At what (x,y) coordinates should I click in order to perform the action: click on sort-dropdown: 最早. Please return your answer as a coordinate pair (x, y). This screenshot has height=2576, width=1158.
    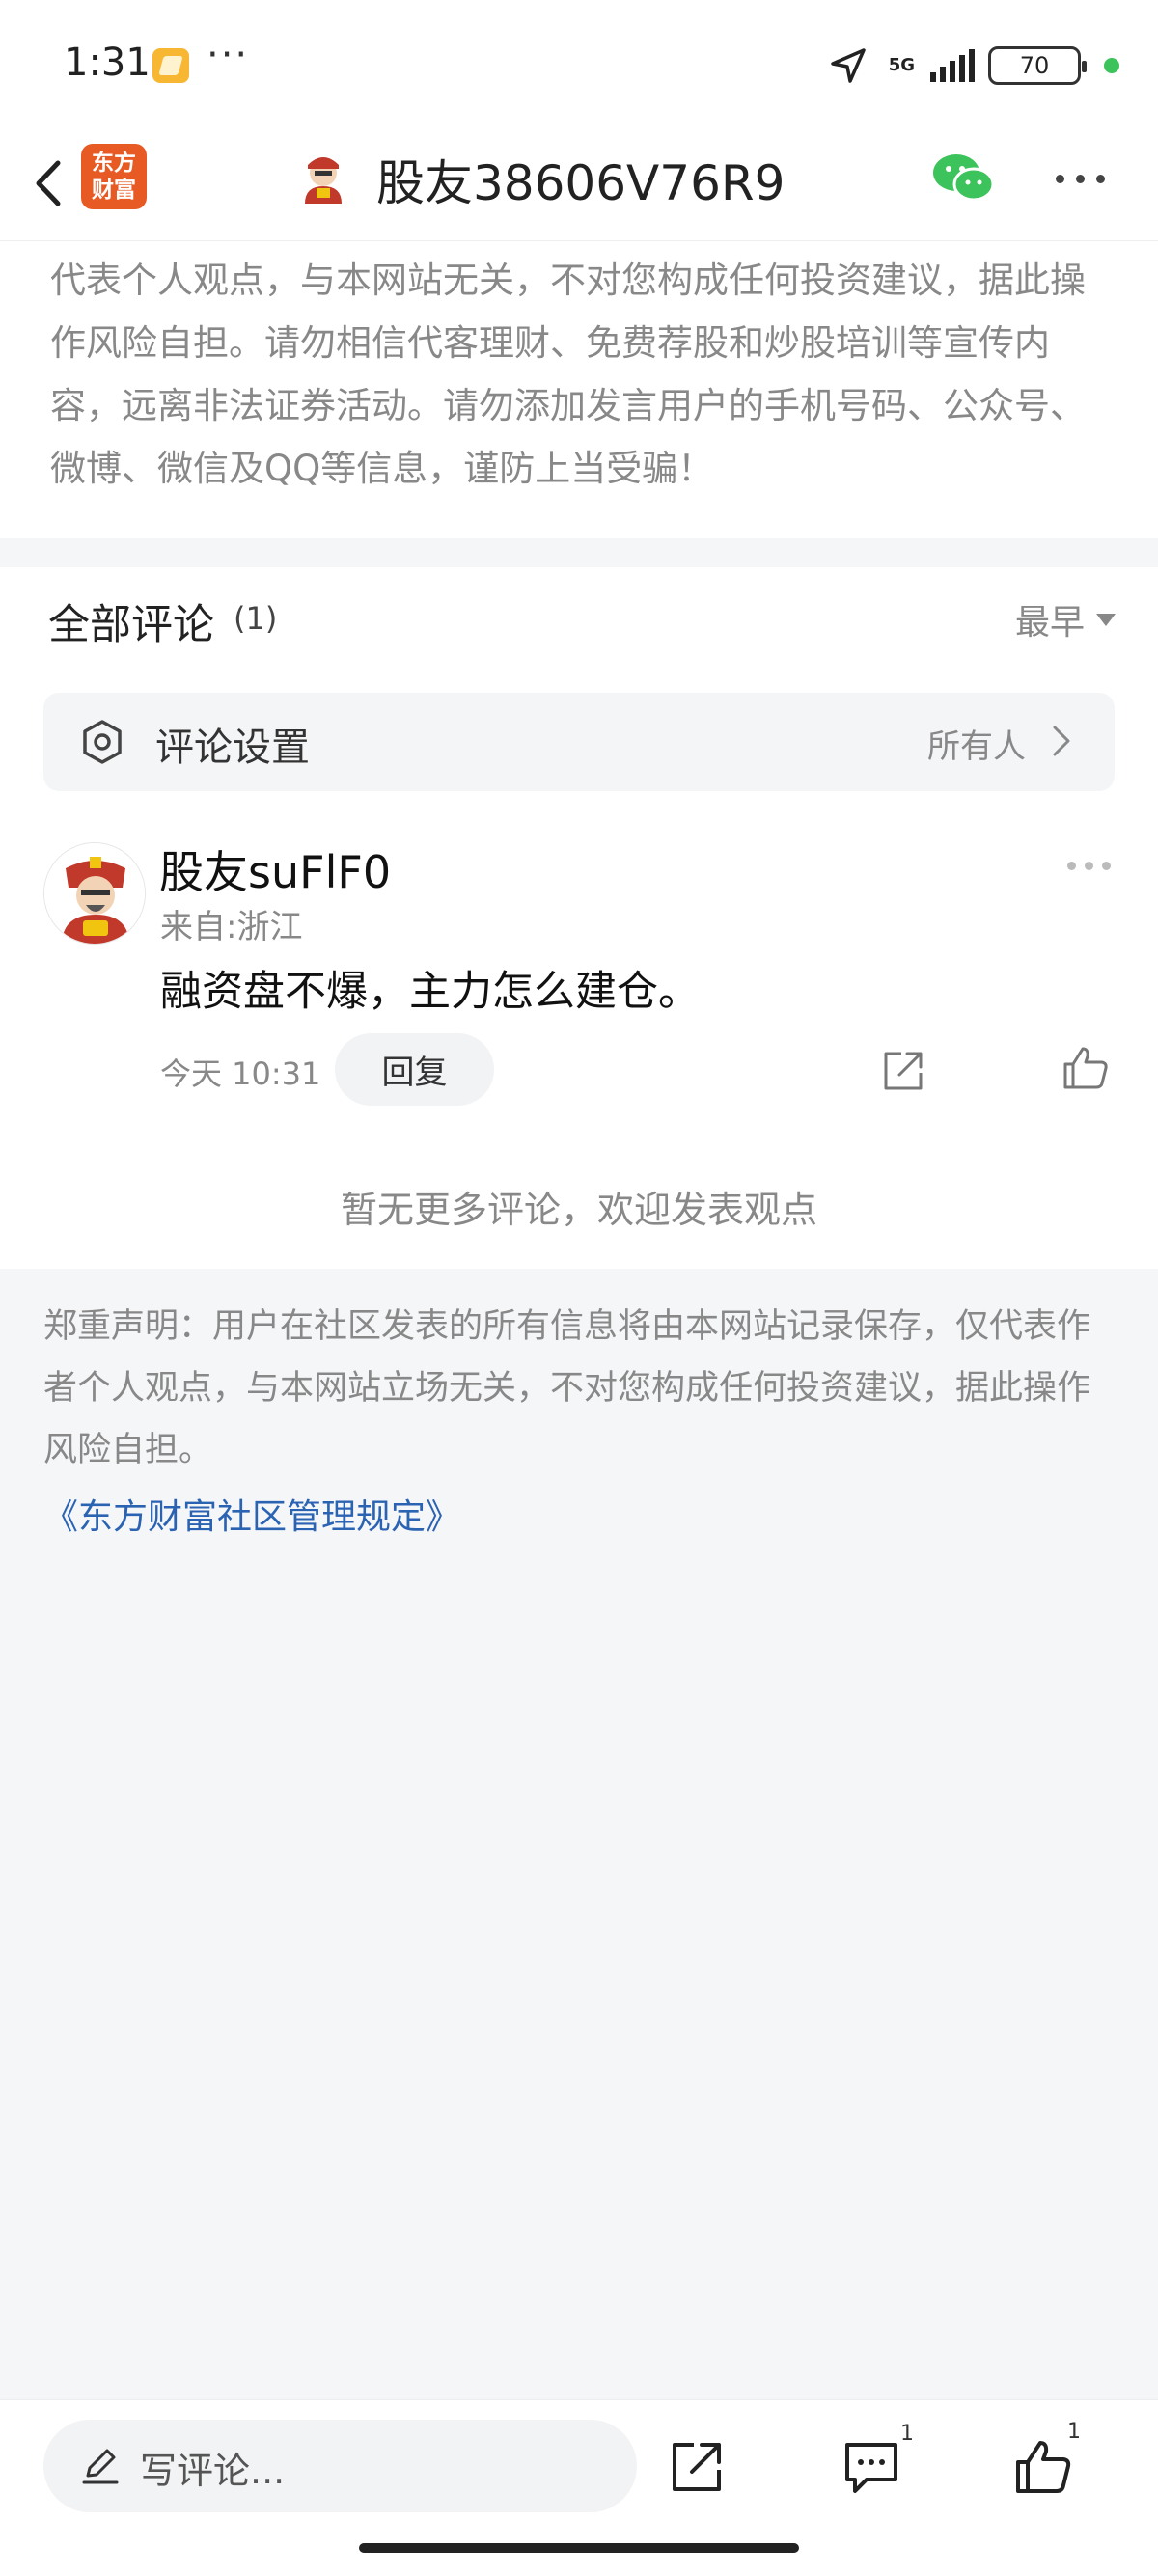
    Looking at the image, I should click on (1065, 619).